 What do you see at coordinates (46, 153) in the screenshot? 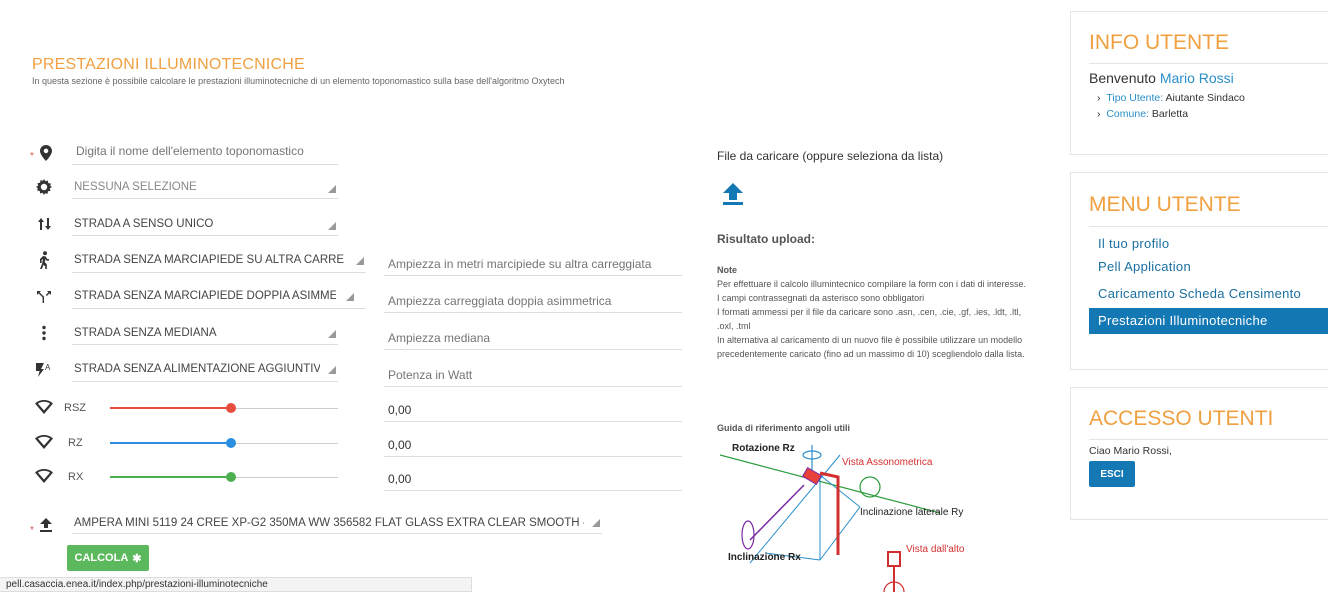
I see `map-marker-icon` at bounding box center [46, 153].